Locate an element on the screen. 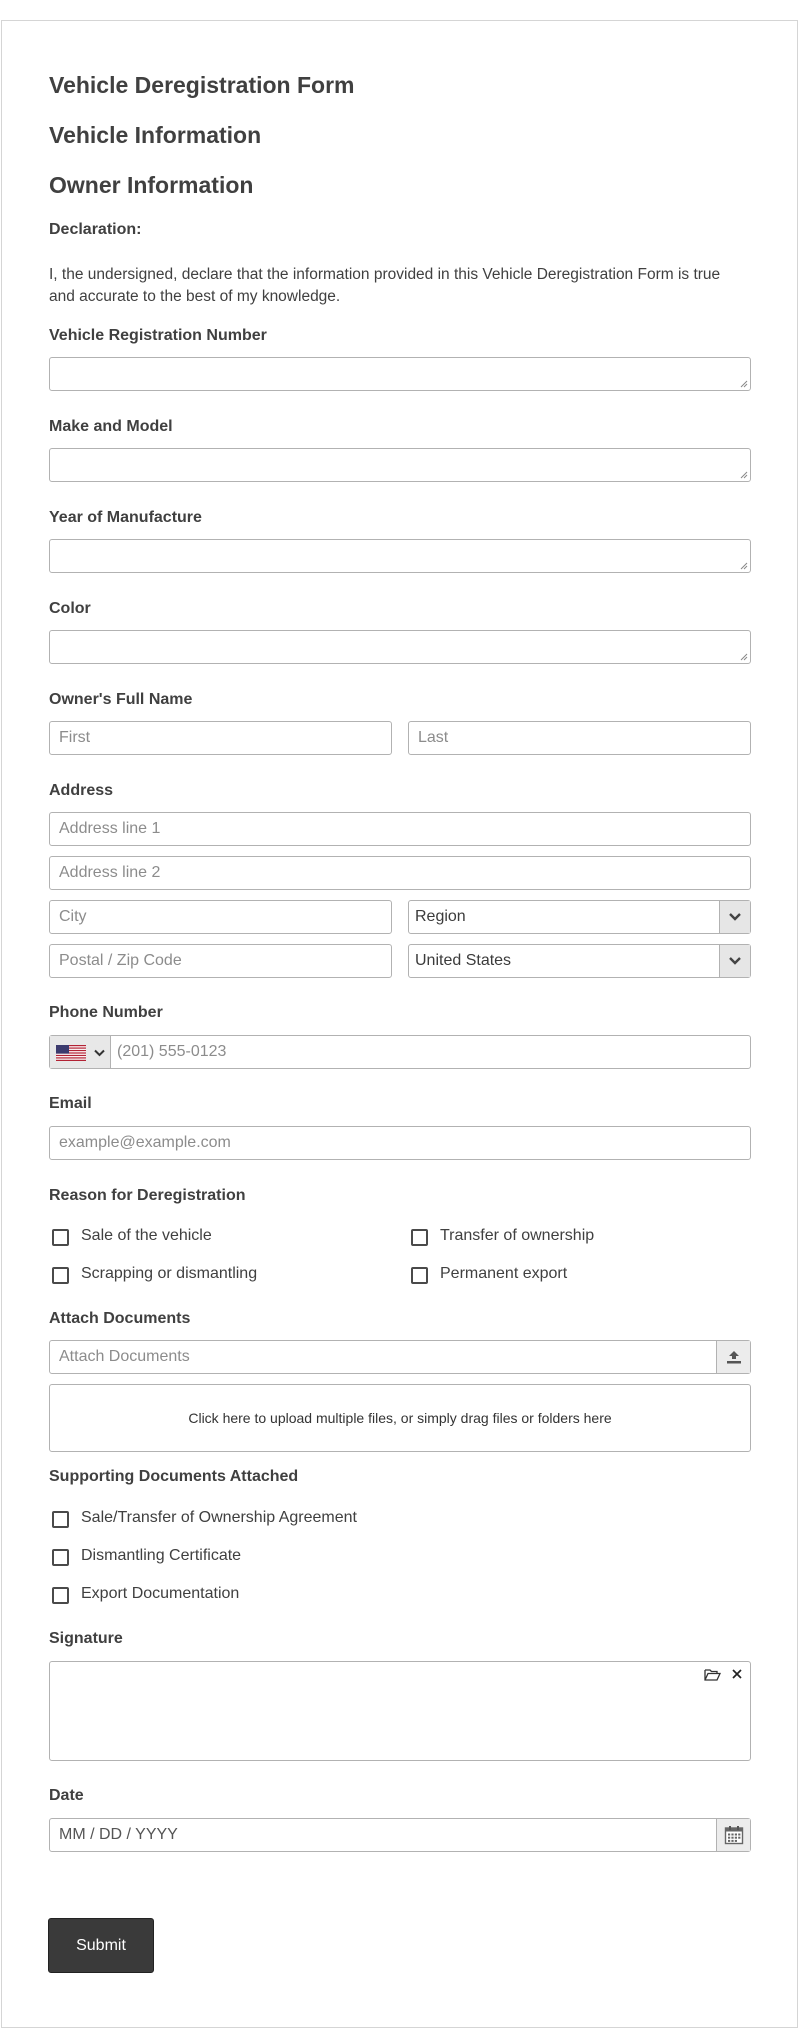 Image resolution: width=800 pixels, height=2030 pixels. phone-input: (201) 555-0123 is located at coordinates (400, 1052).